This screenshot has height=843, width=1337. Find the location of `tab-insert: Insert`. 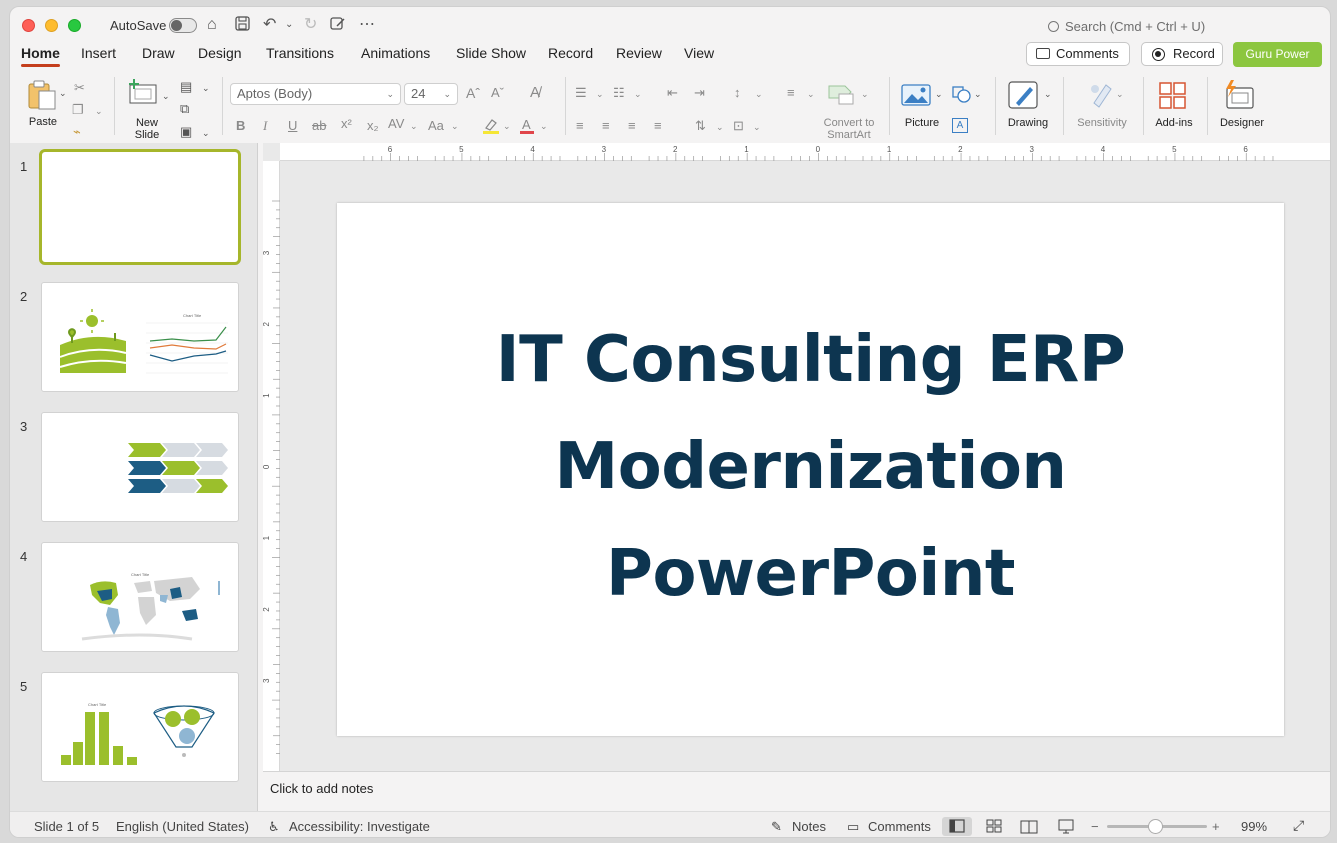

tab-insert: Insert is located at coordinates (98, 53).